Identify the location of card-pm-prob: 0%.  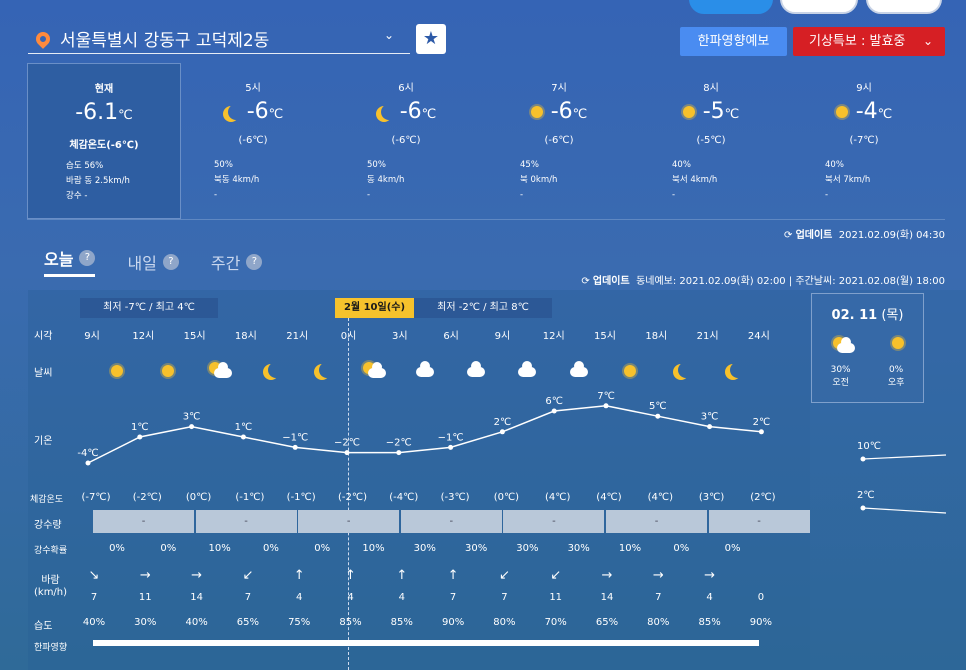
(896, 370).